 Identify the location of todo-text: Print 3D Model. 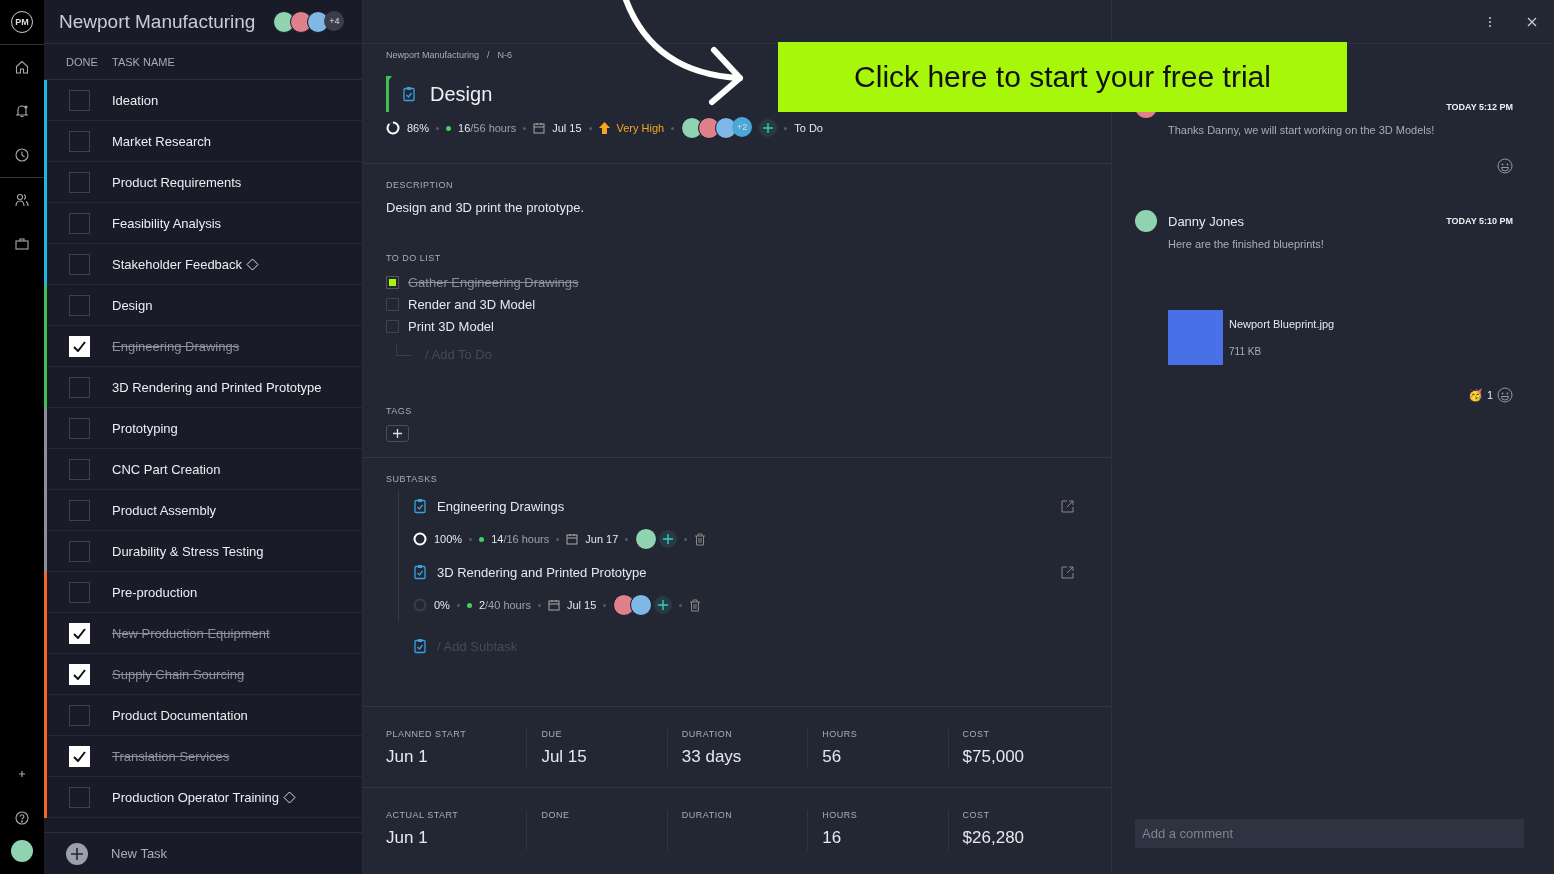
(451, 326).